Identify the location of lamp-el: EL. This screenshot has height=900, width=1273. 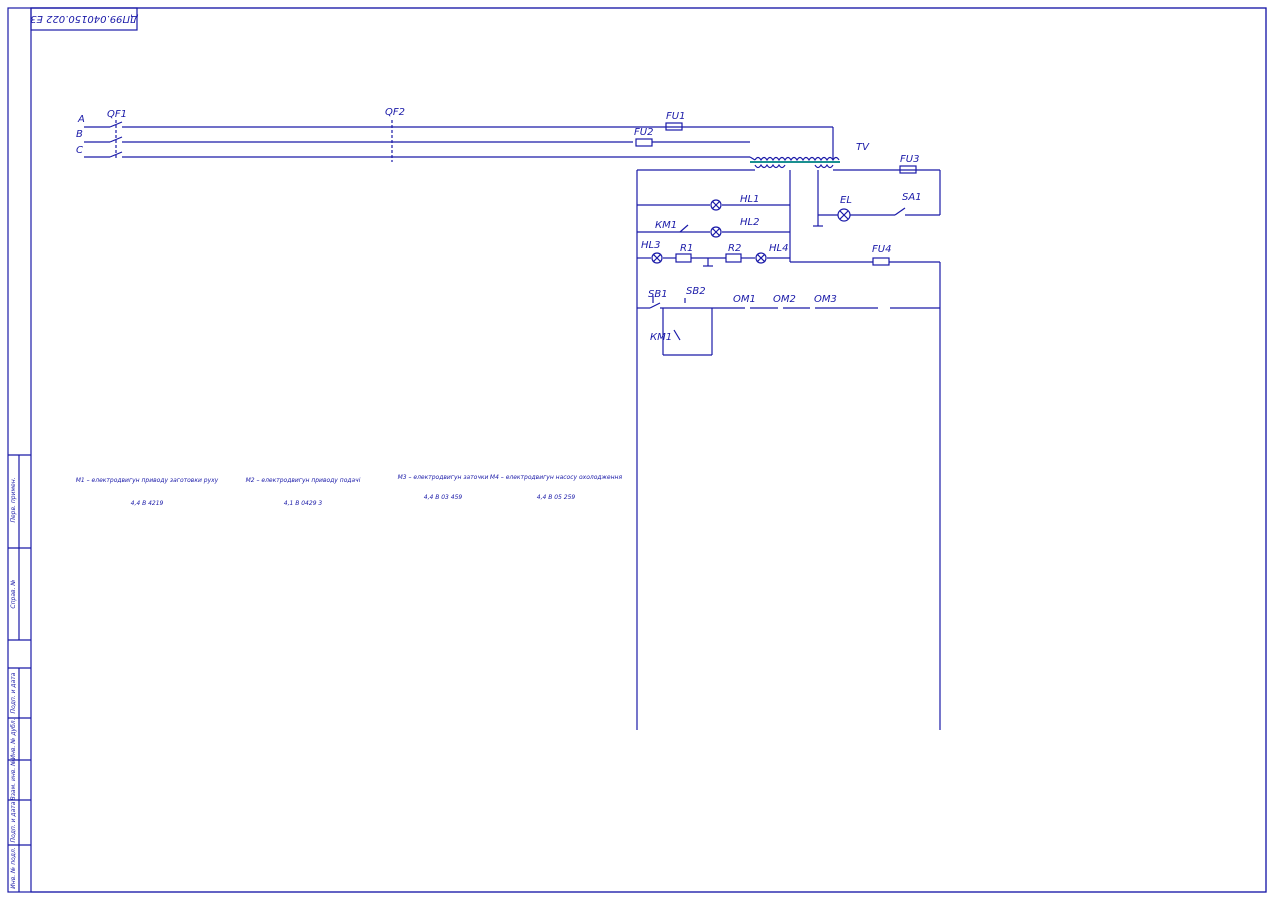
(844, 208).